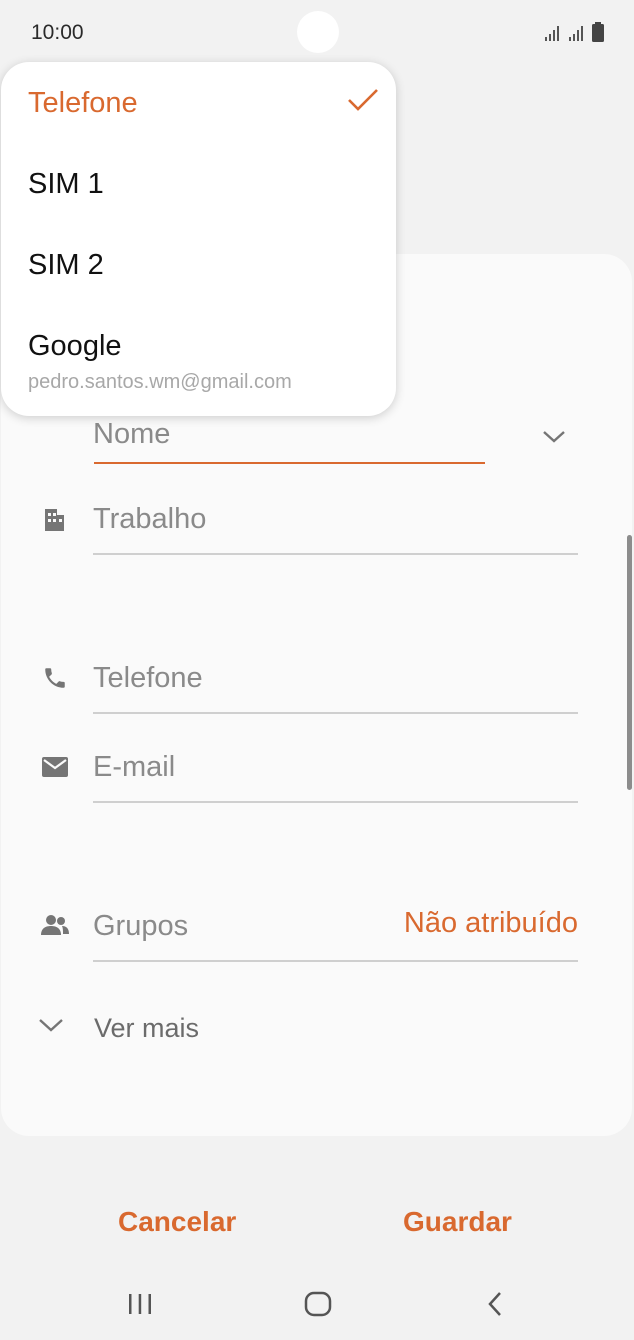 The height and width of the screenshot is (1340, 634). I want to click on back-icon, so click(495, 1304).